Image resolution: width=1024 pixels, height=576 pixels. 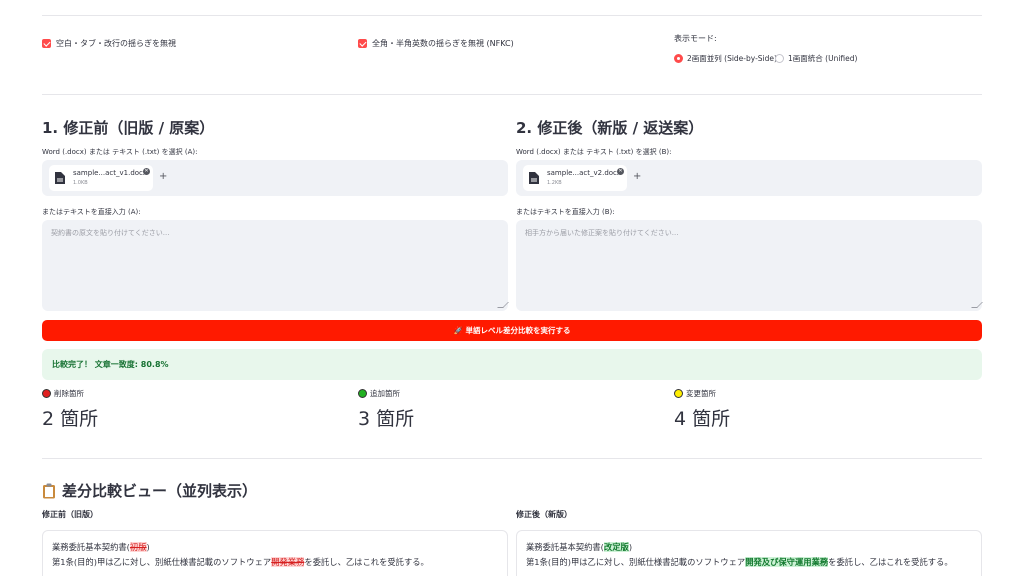 What do you see at coordinates (512, 330) in the screenshot?
I see `run-diff-button: 🚀 単語レベル差分比較を実行する` at bounding box center [512, 330].